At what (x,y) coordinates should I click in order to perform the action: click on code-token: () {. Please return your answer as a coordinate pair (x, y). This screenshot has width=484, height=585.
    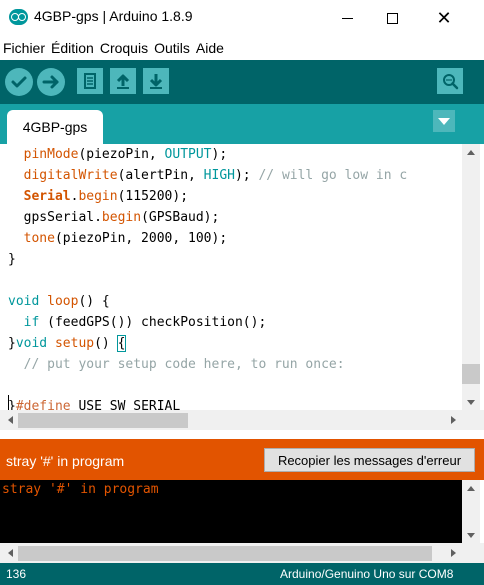
    Looking at the image, I should click on (94, 301).